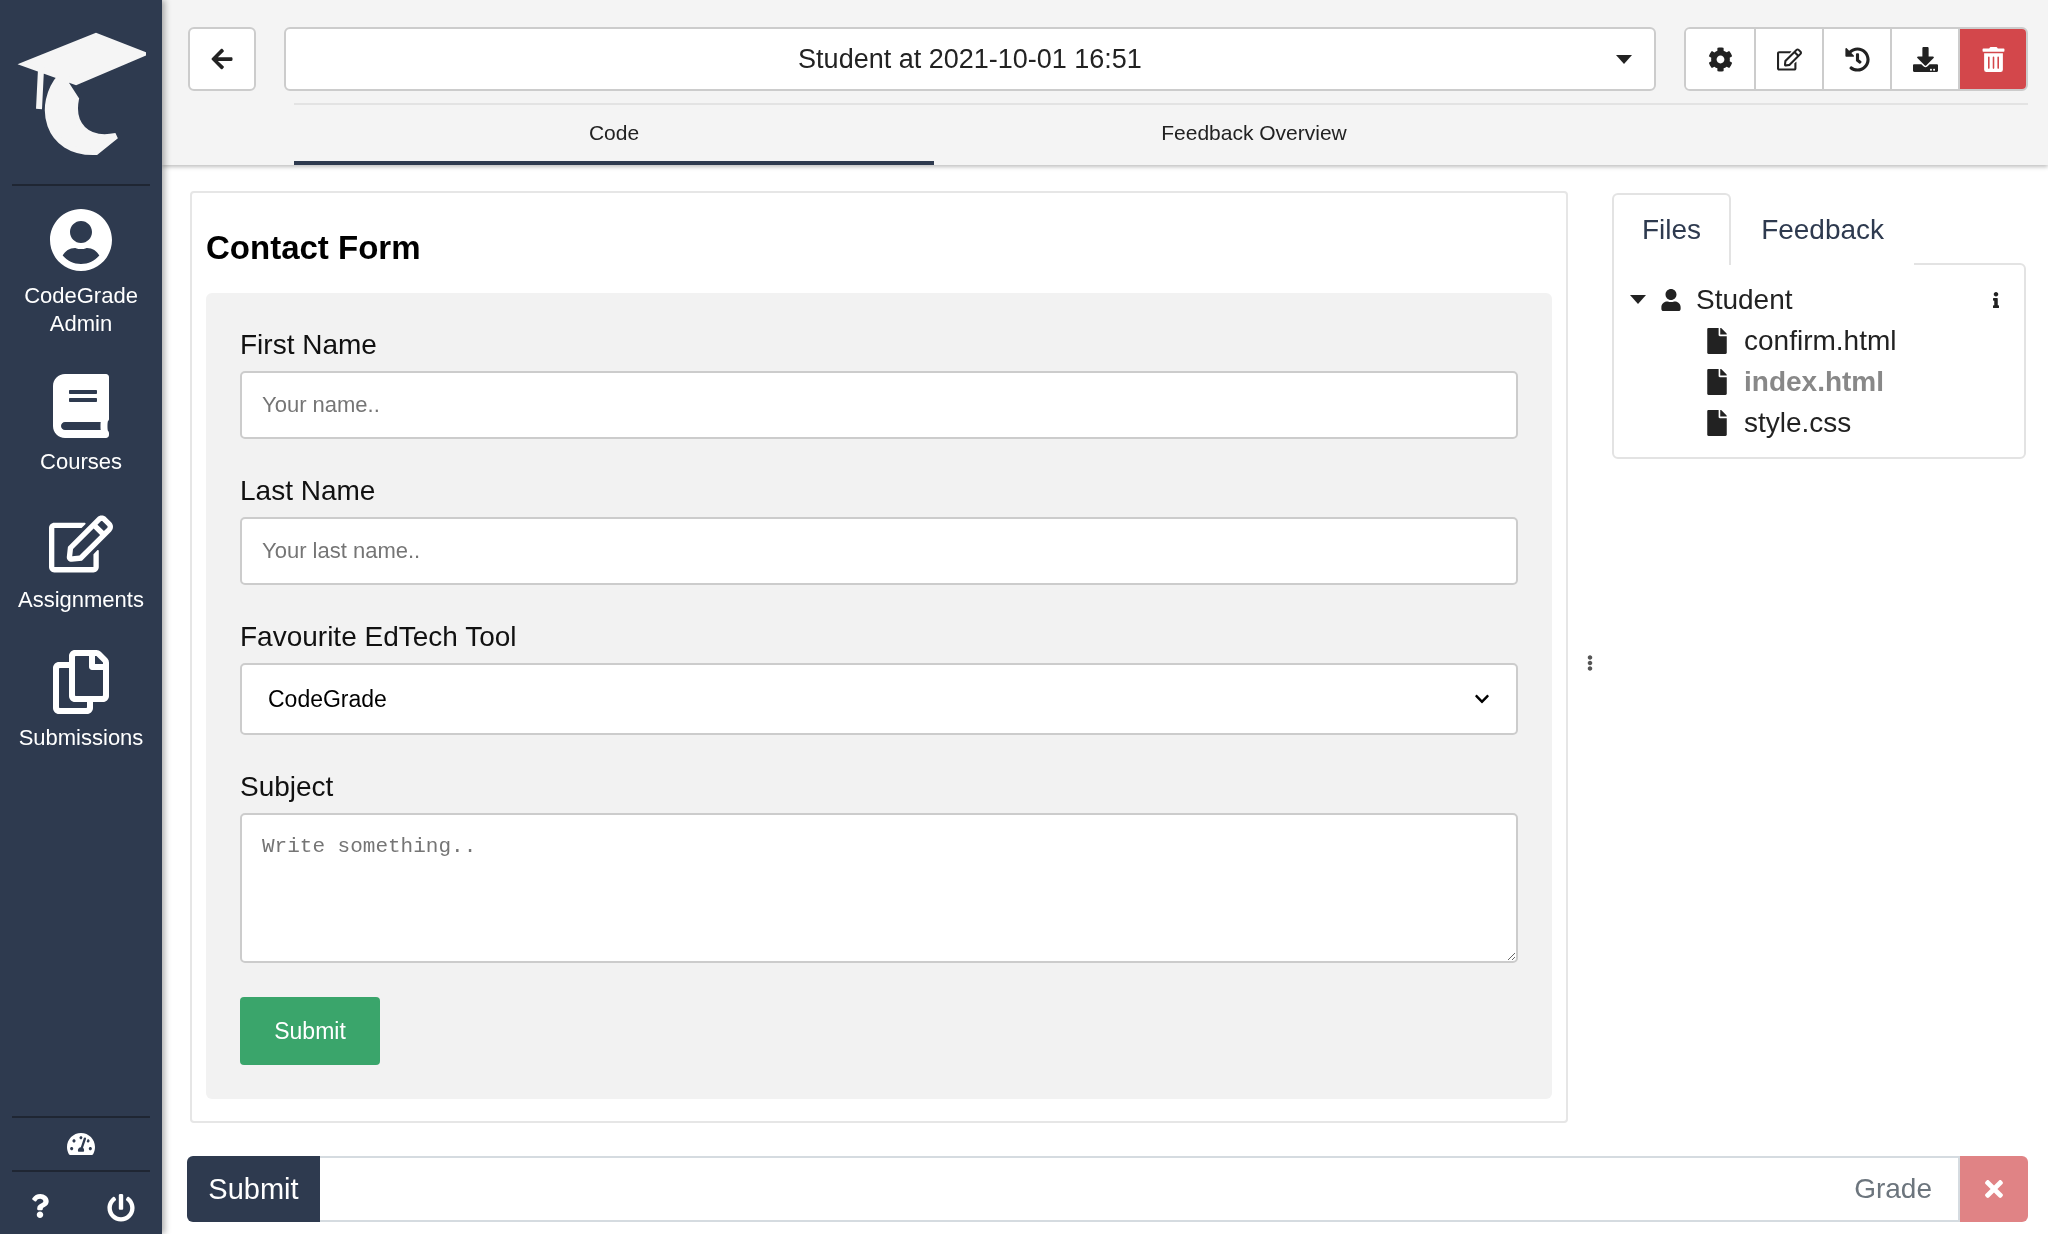  Describe the element at coordinates (1140, 1189) in the screenshot. I see `grade-field: Grade` at that location.